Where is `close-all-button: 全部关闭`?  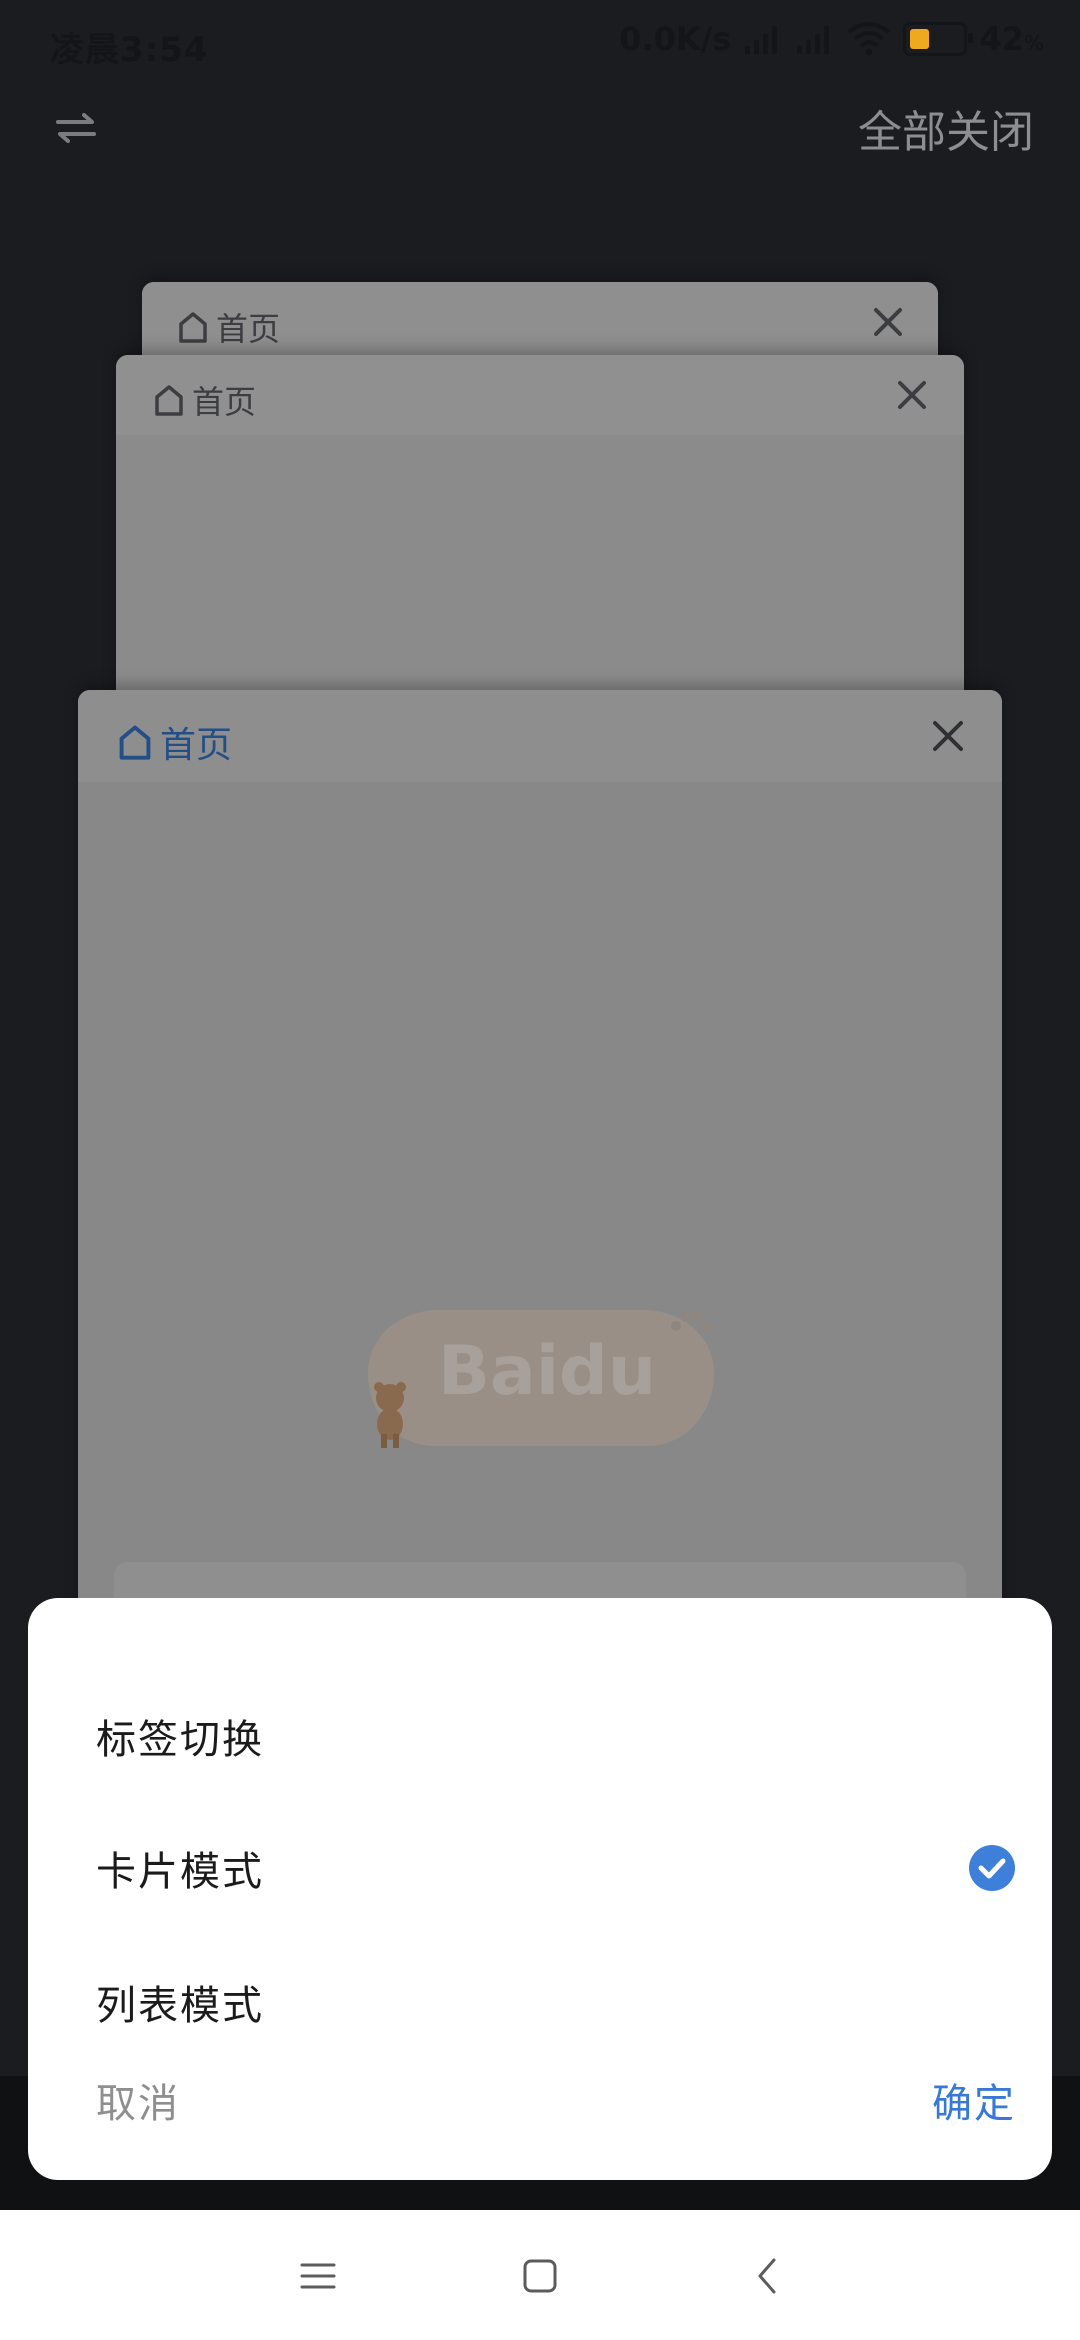 close-all-button: 全部关闭 is located at coordinates (946, 128).